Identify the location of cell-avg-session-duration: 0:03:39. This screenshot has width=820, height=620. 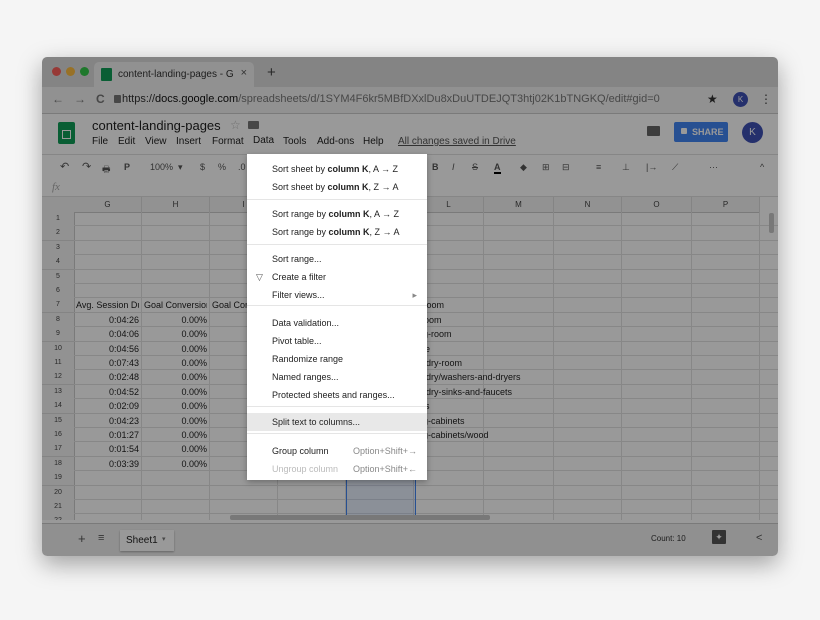
(107, 464).